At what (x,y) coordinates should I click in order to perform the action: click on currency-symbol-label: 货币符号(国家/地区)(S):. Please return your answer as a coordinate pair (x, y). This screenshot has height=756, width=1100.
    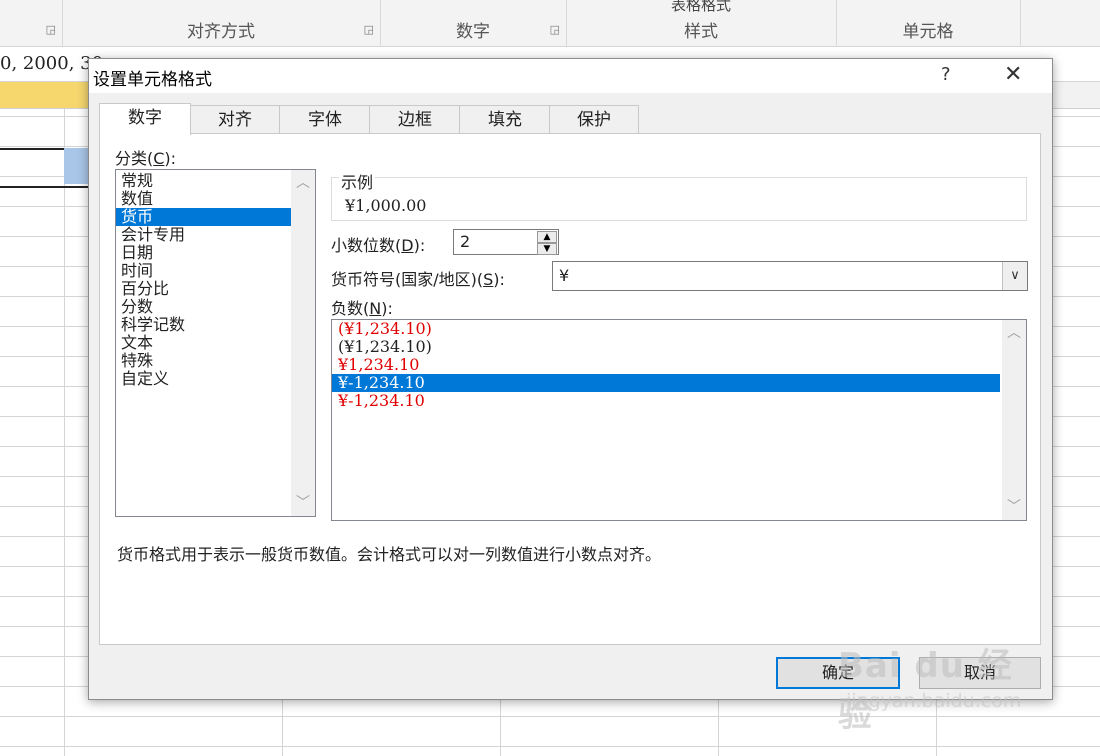
    Looking at the image, I should click on (418, 279).